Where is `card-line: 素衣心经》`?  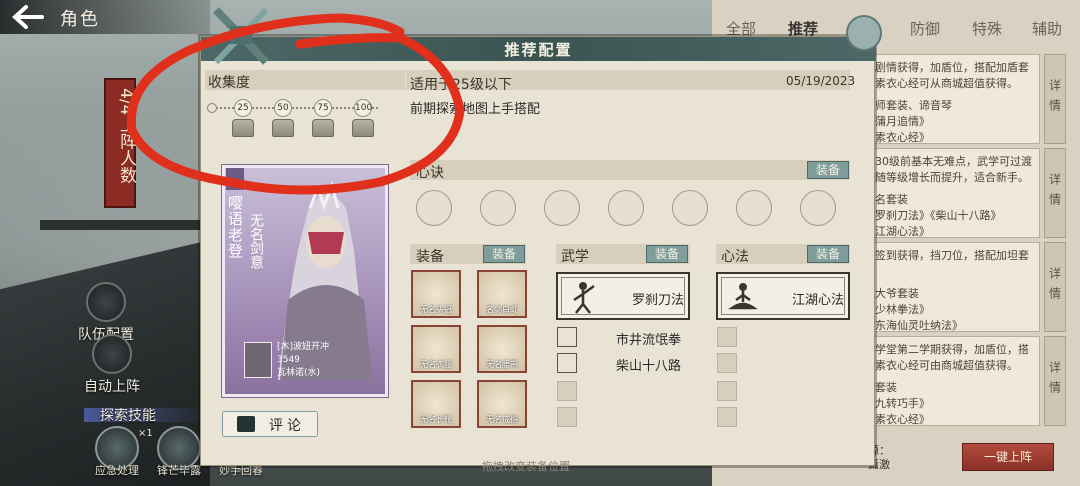
card-line: 素衣心经》 is located at coordinates (902, 419).